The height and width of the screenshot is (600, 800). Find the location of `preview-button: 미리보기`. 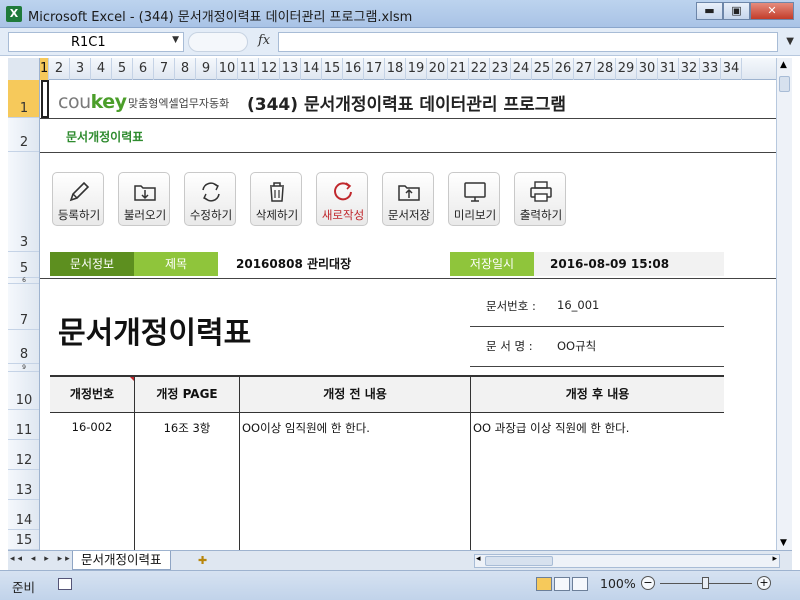

preview-button: 미리보기 is located at coordinates (474, 199).